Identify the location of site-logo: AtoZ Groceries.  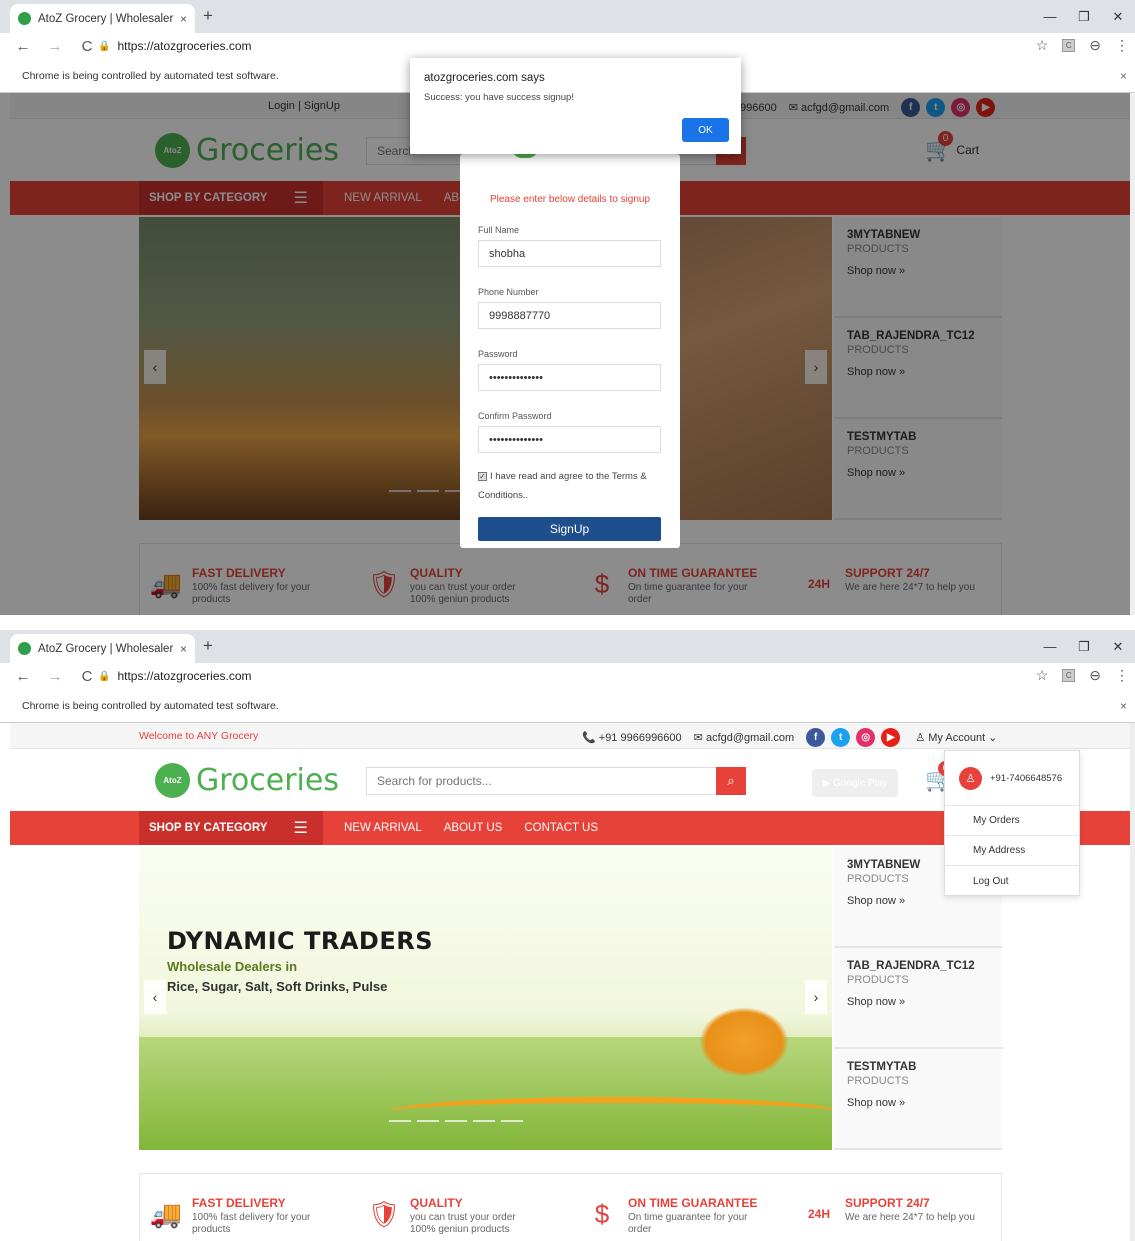
(247, 780).